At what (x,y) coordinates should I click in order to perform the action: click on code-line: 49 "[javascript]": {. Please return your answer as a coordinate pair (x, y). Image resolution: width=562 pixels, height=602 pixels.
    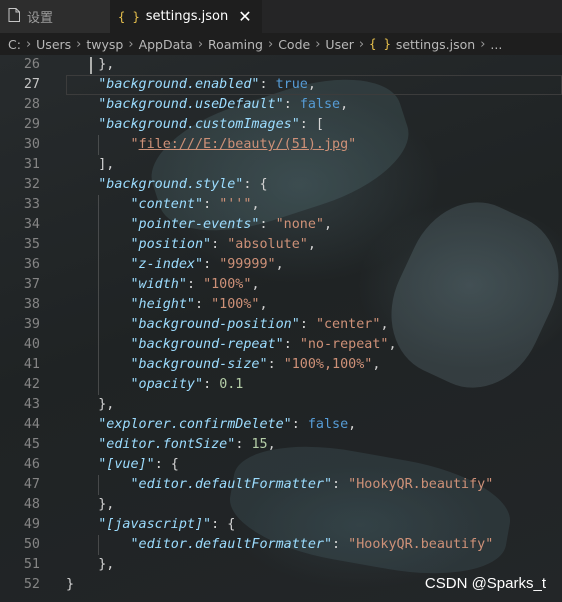
    Looking at the image, I should click on (281, 525).